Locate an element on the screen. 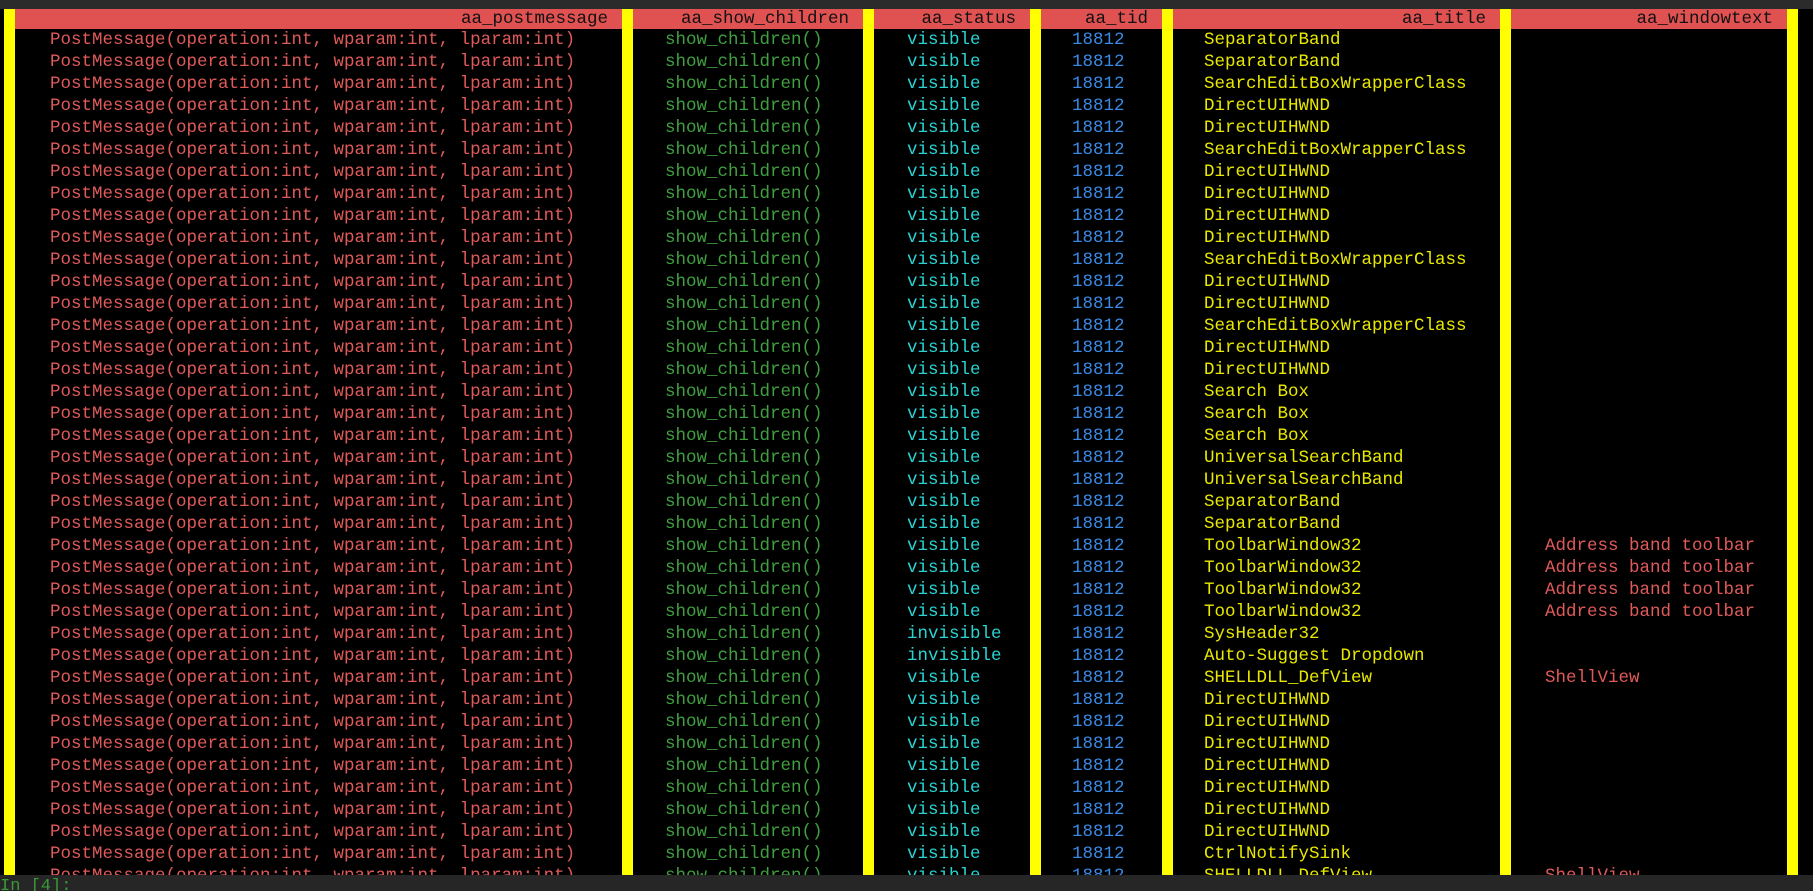 The height and width of the screenshot is (891, 1813). header-title: aa_title is located at coordinates (1336, 19).